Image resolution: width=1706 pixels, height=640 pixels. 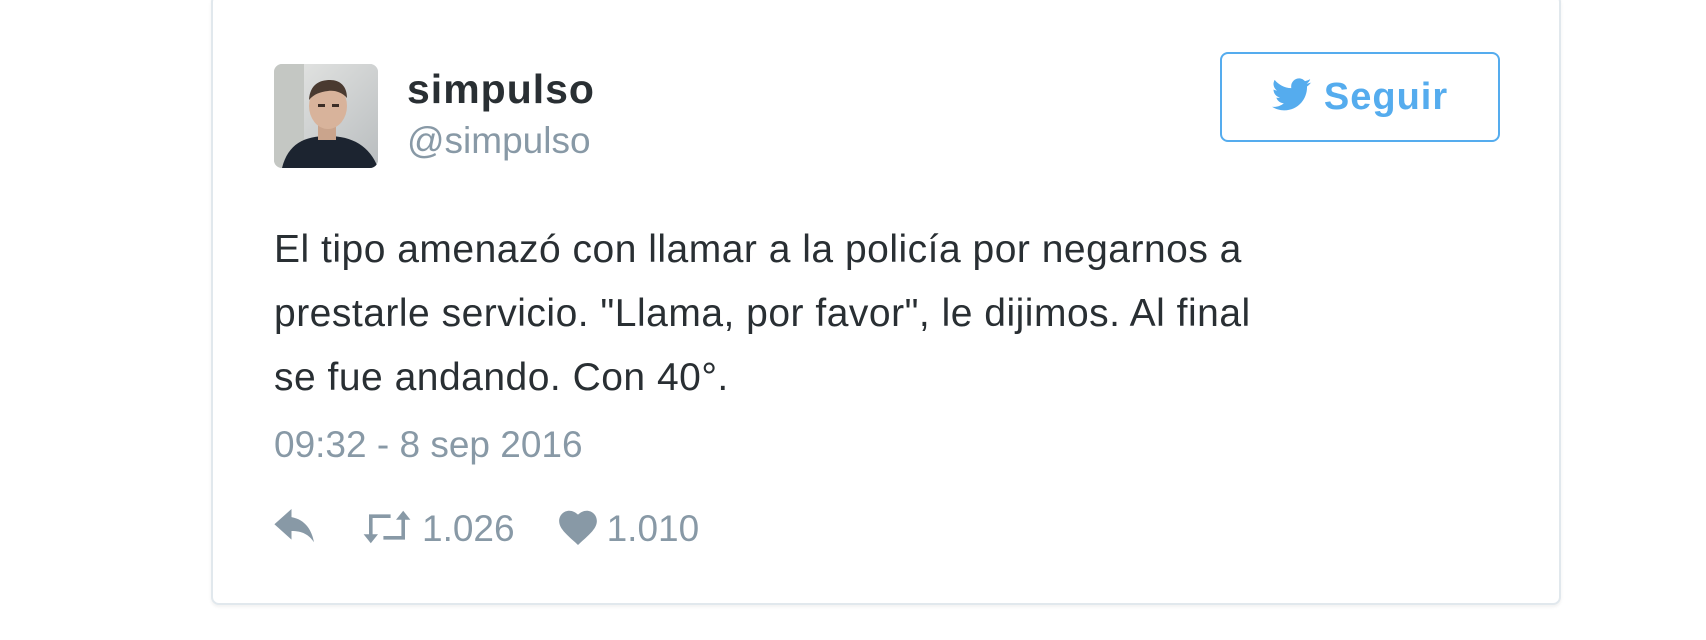 I want to click on like-button: 1.010, so click(x=628, y=529).